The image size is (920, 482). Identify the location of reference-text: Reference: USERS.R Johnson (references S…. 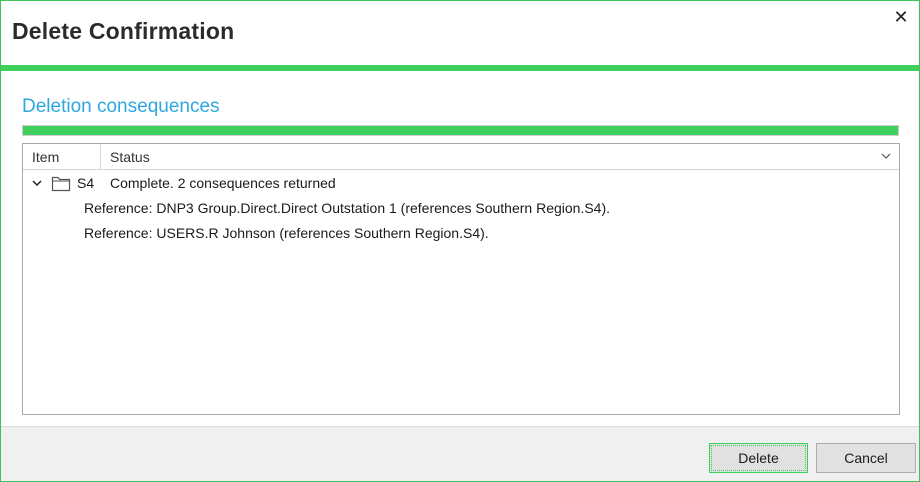
(286, 233).